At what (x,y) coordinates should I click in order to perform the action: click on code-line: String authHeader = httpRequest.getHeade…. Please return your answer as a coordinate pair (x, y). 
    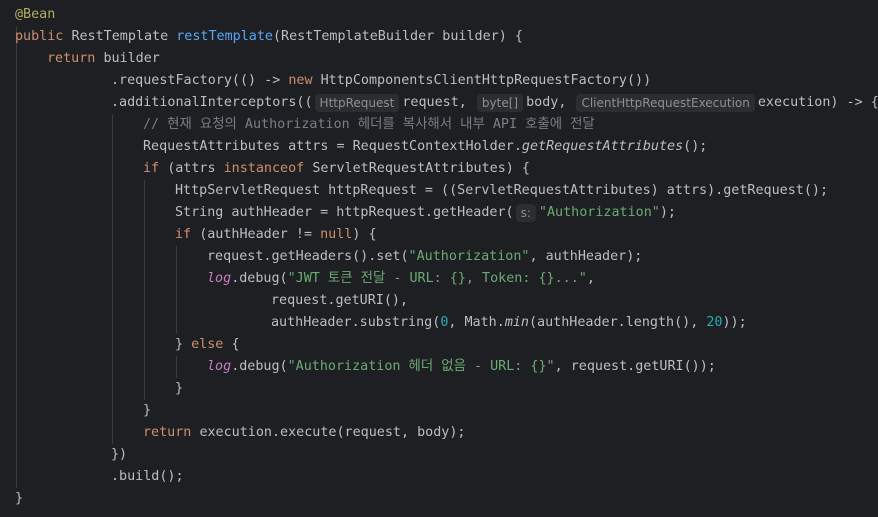
    Looking at the image, I should click on (425, 213).